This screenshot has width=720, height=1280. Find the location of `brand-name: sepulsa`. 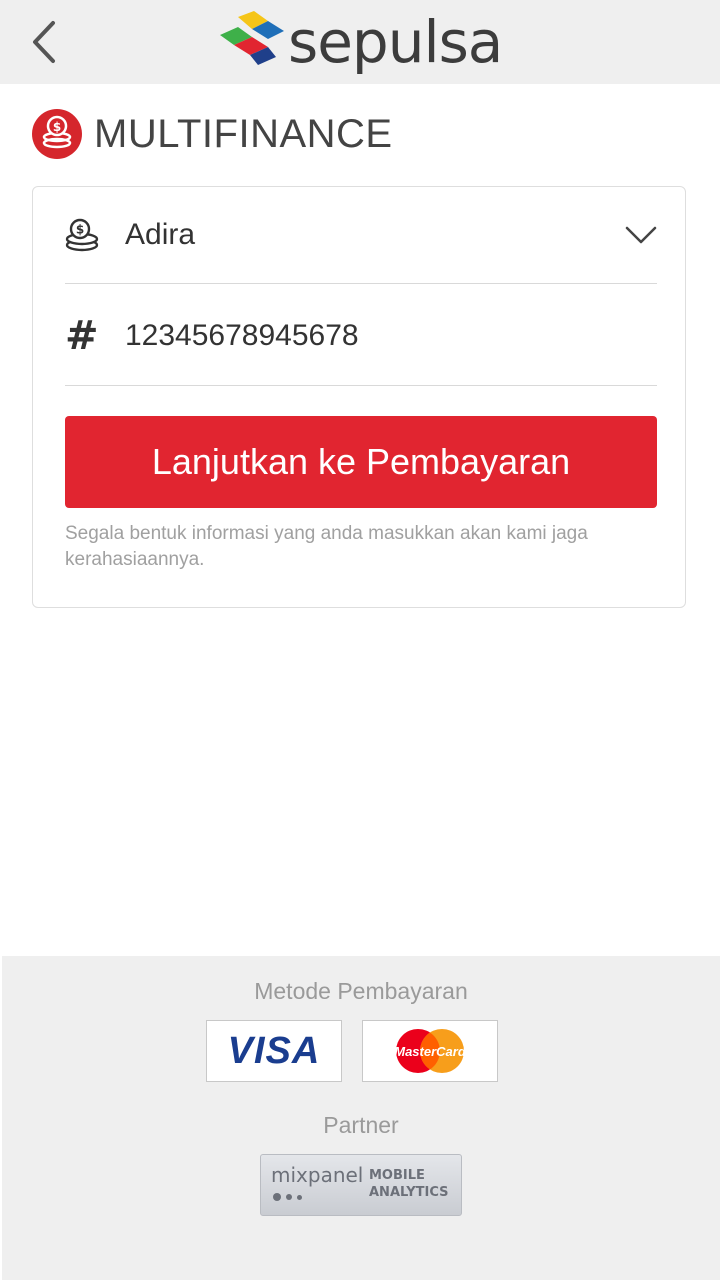

brand-name: sepulsa is located at coordinates (395, 42).